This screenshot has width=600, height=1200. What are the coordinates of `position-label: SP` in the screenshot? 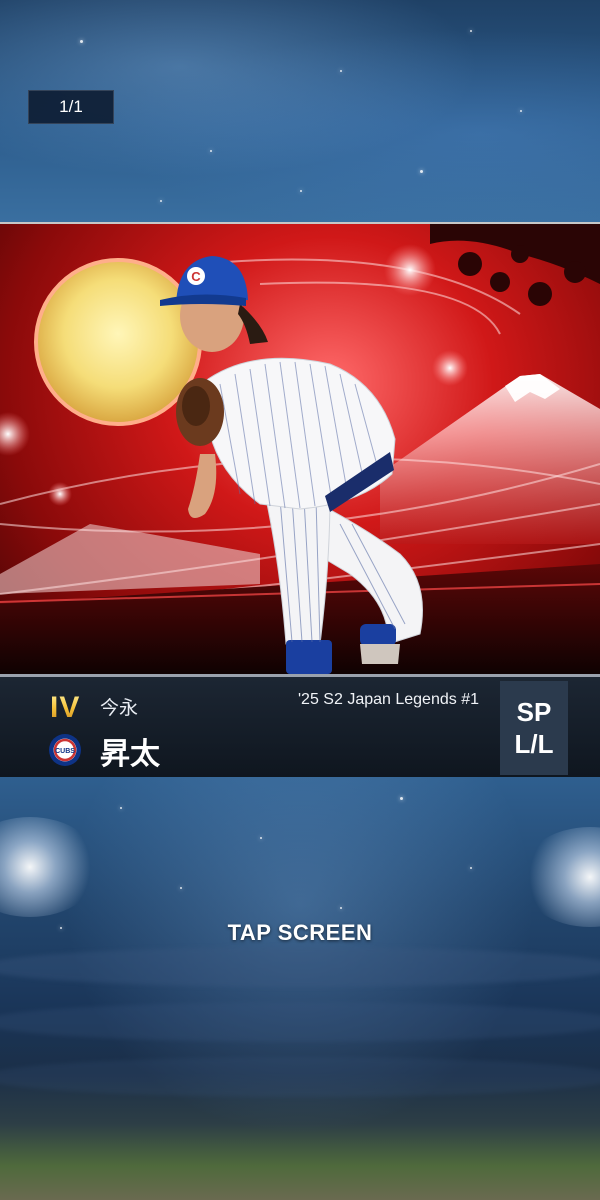 It's located at (534, 712).